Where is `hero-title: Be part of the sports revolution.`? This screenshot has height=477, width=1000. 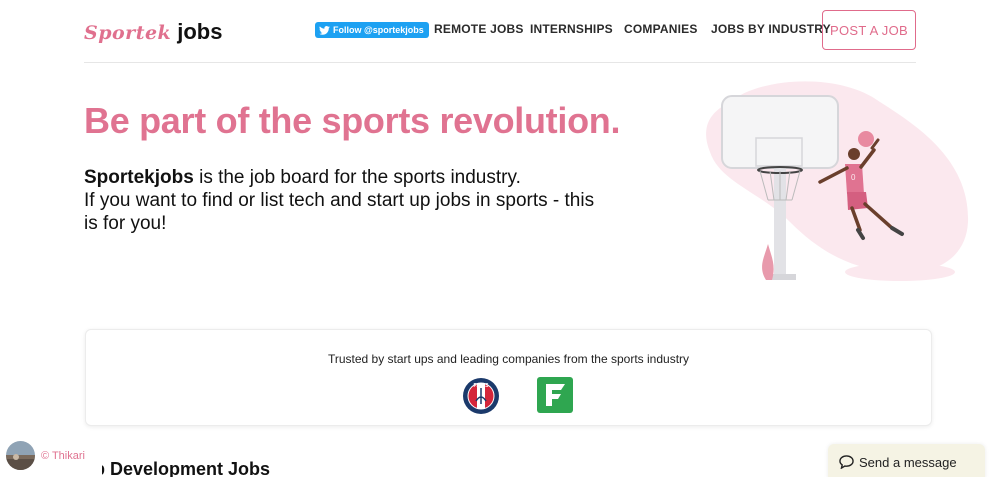 hero-title: Be part of the sports revolution. is located at coordinates (352, 120).